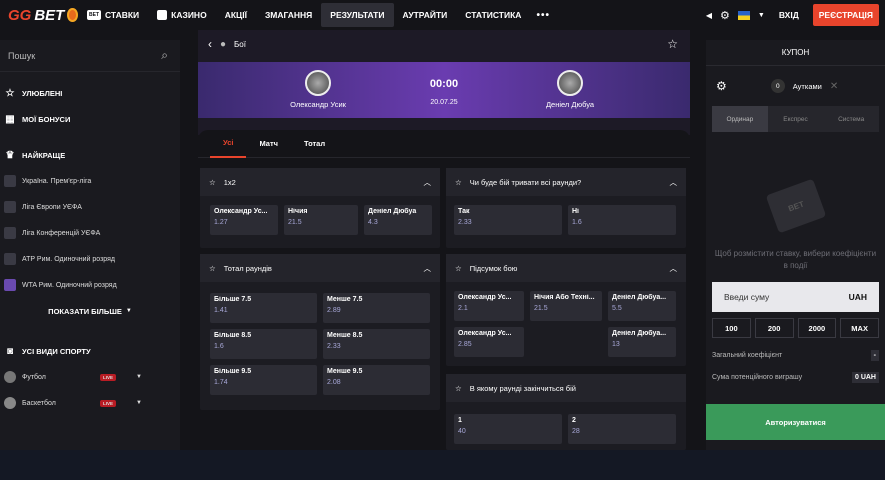 This screenshot has height=480, width=885. I want to click on odd-button: Нічия Або Техні... 21.5, so click(566, 306).